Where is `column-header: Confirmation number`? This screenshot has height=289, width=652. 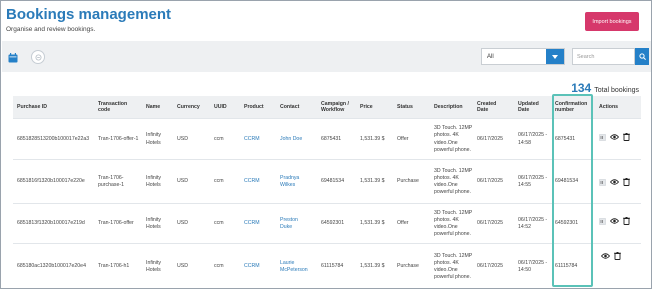
column-header: Confirmation number is located at coordinates (574, 107).